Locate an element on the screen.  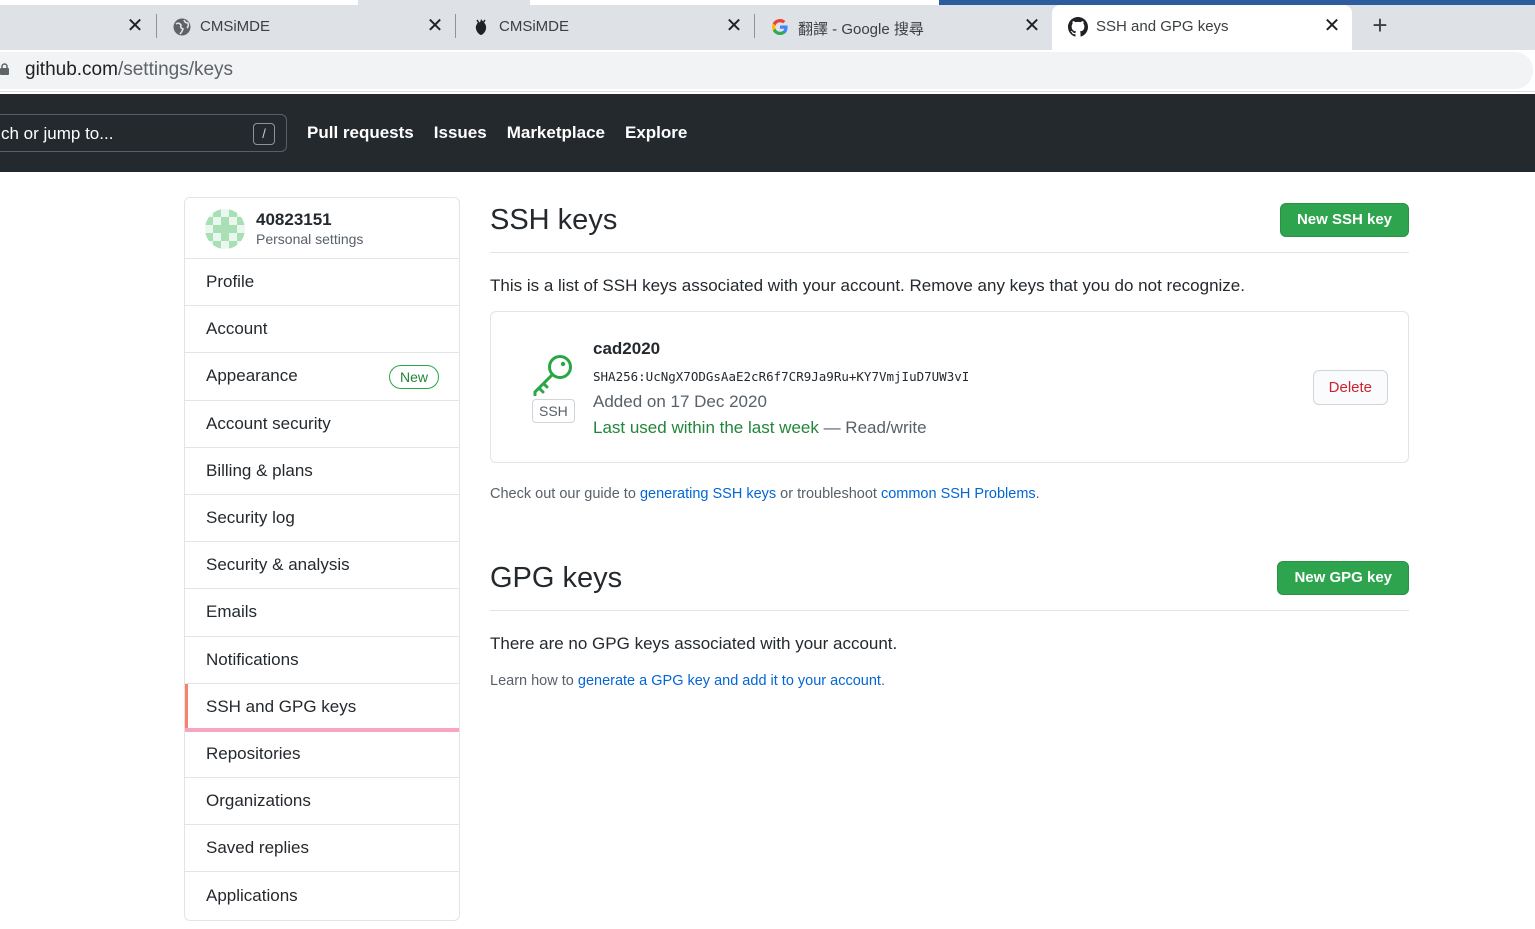
lock-icon is located at coordinates (5, 69).